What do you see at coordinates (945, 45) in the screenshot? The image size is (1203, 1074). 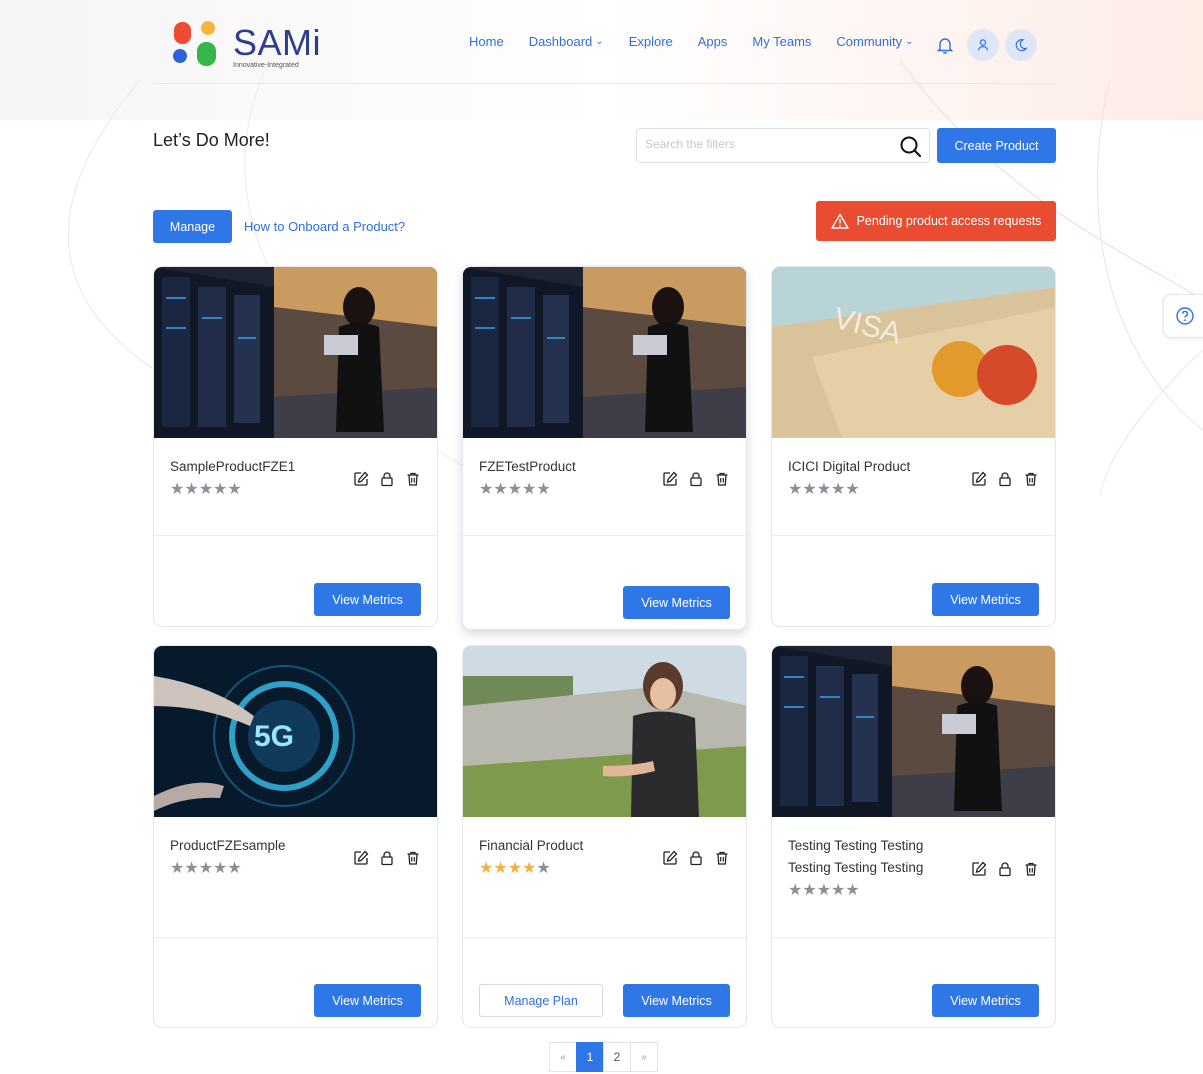 I see `bell-icon` at bounding box center [945, 45].